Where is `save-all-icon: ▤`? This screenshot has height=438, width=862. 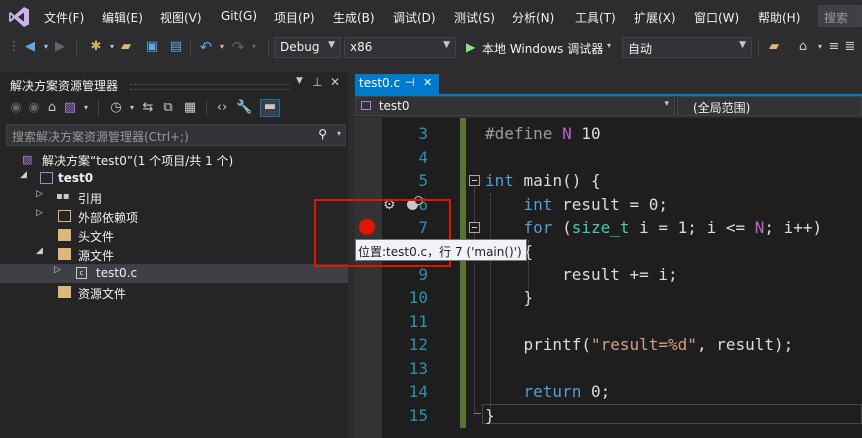 save-all-icon: ▤ is located at coordinates (176, 47).